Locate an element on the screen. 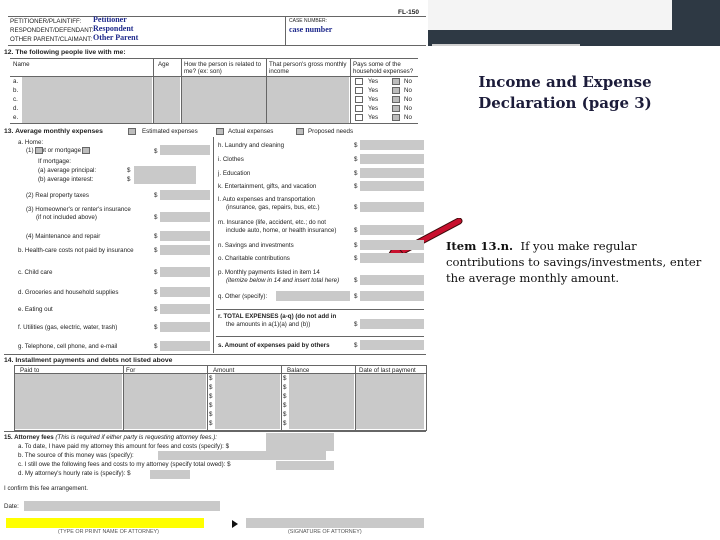  maintenance-field is located at coordinates (185, 236).